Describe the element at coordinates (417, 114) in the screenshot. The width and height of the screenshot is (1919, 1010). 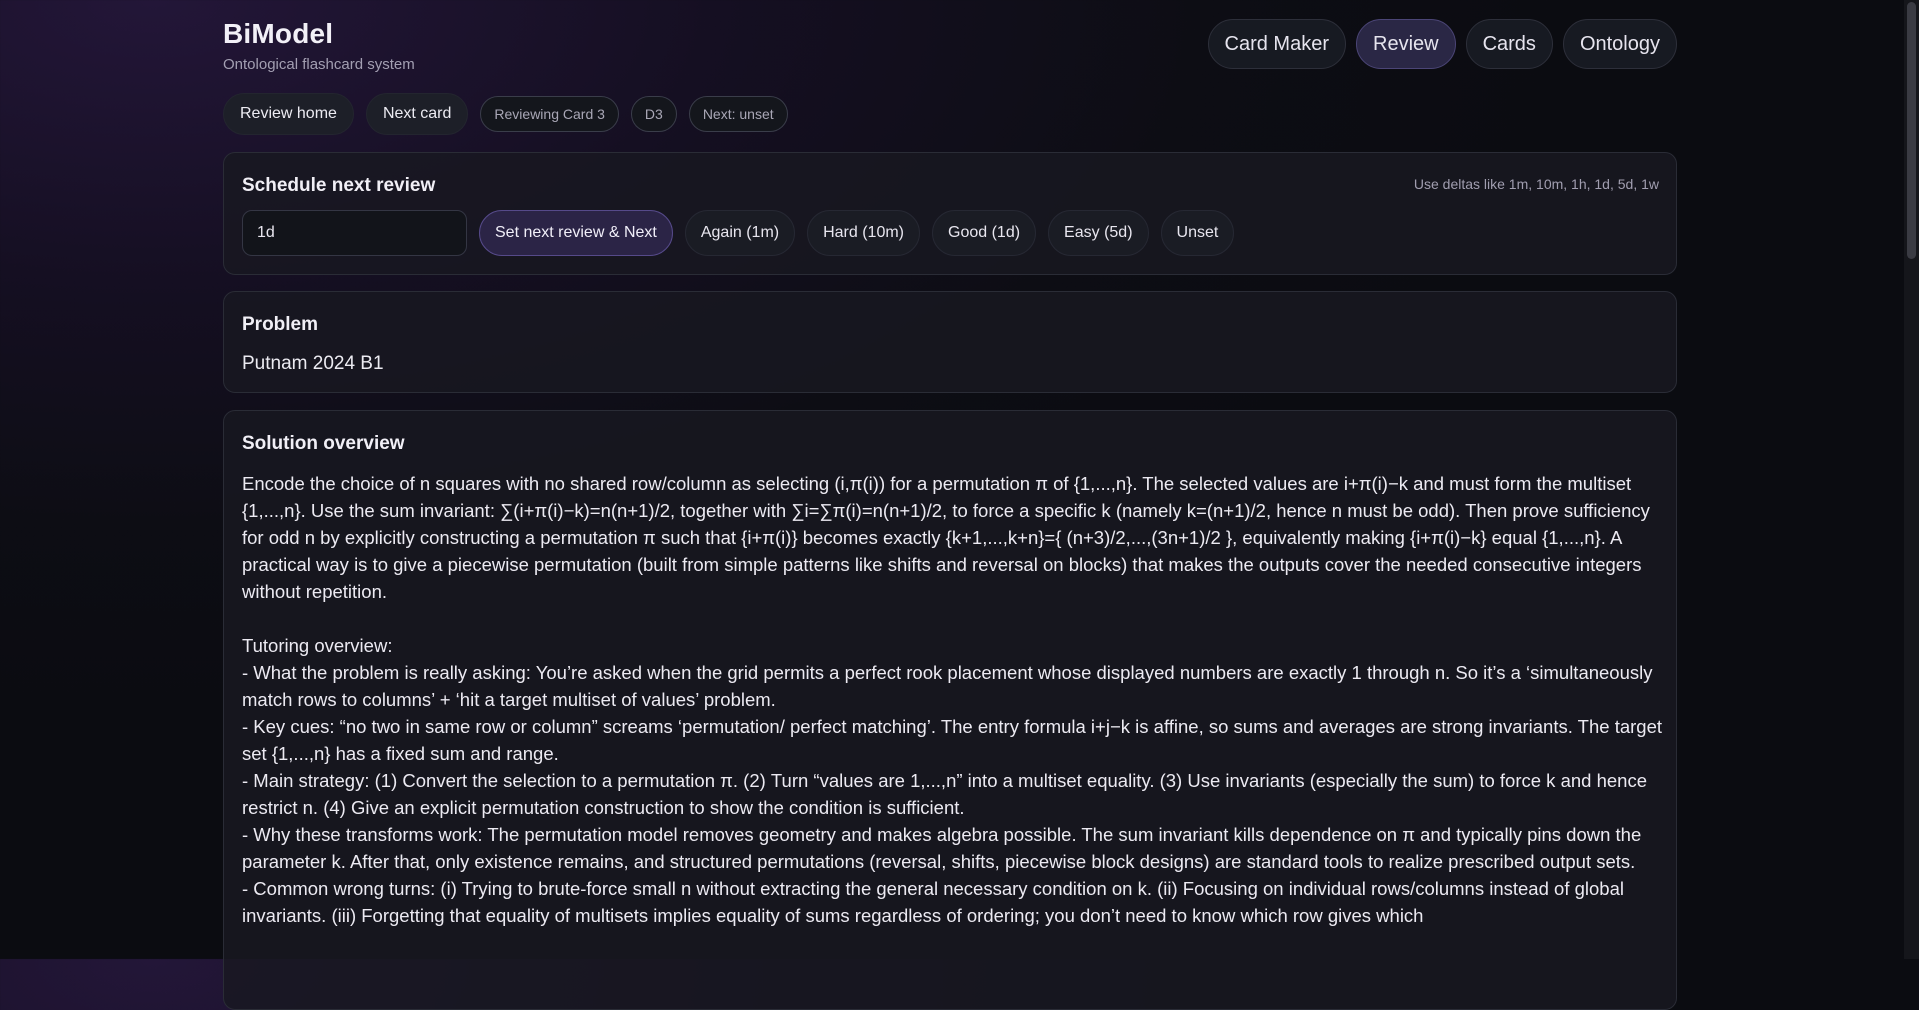
I see `next-card-button: Next card` at that location.